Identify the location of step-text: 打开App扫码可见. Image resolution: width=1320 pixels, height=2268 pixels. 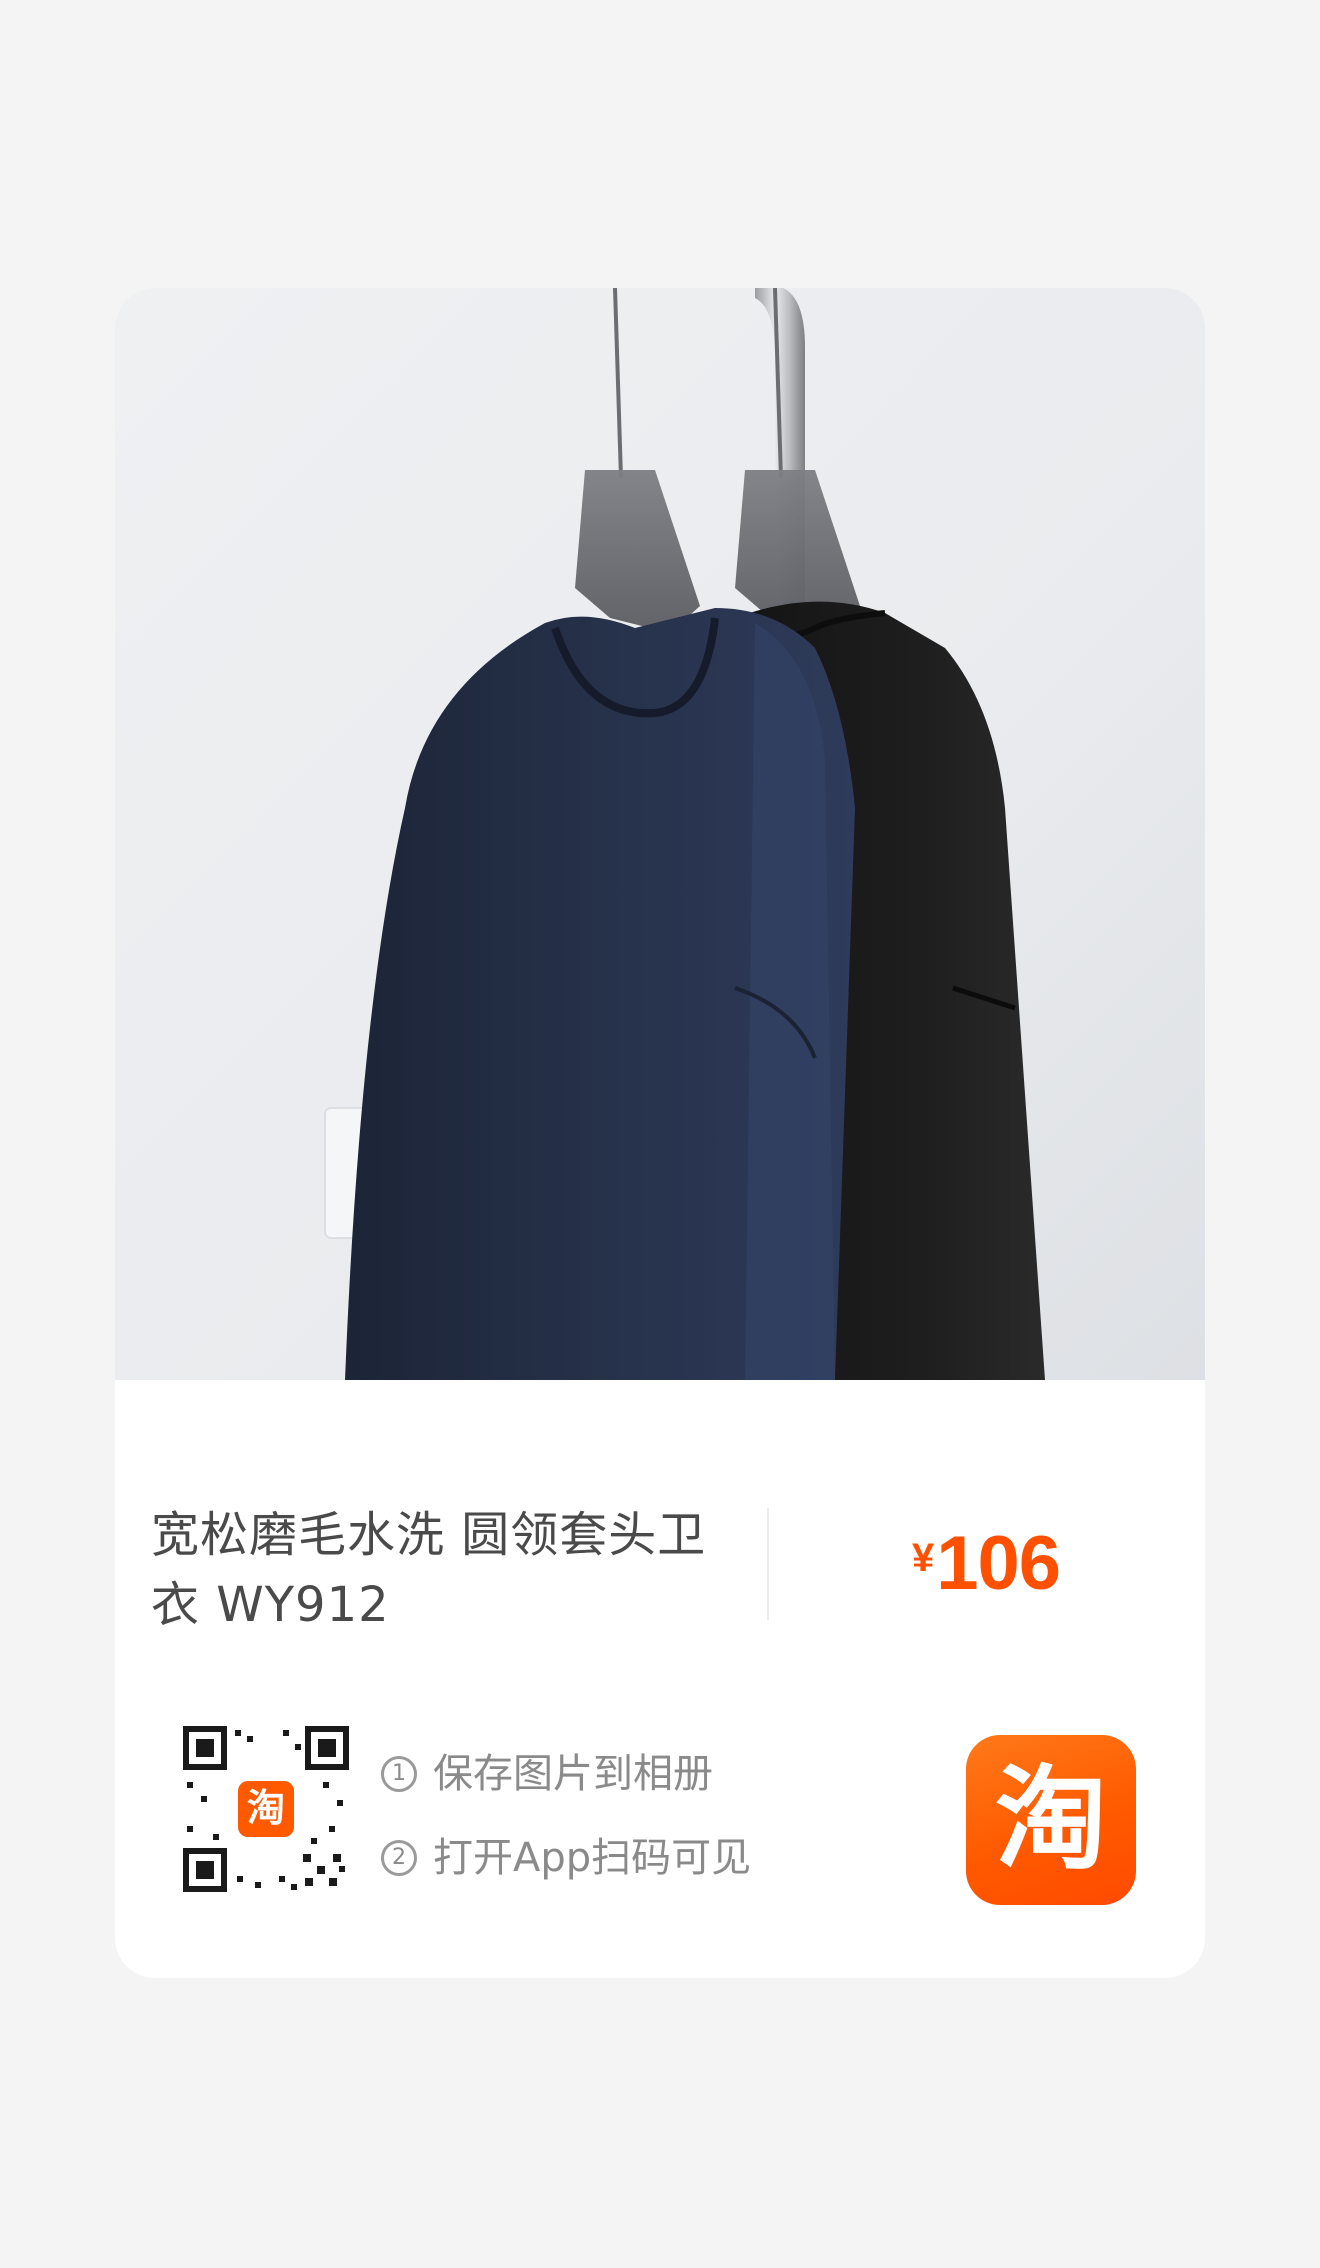
(592, 1858).